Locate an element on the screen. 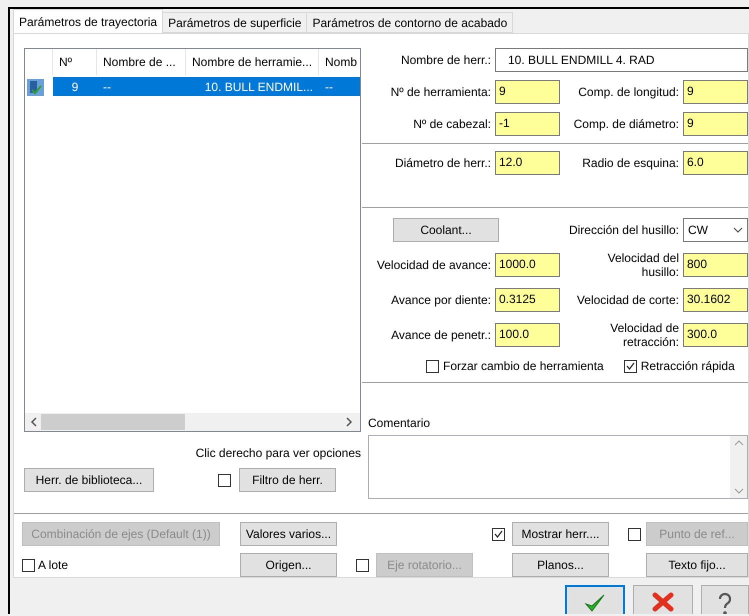 The height and width of the screenshot is (616, 749). filter-button: Filtro de herr. is located at coordinates (287, 480).